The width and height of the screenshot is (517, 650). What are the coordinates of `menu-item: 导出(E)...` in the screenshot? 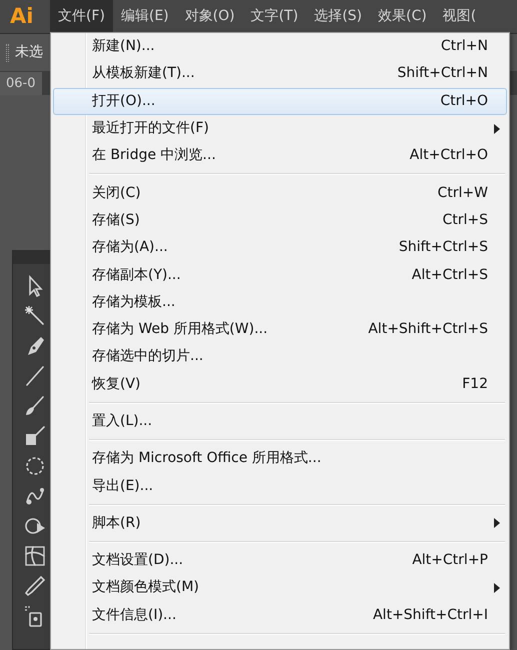 It's located at (280, 486).